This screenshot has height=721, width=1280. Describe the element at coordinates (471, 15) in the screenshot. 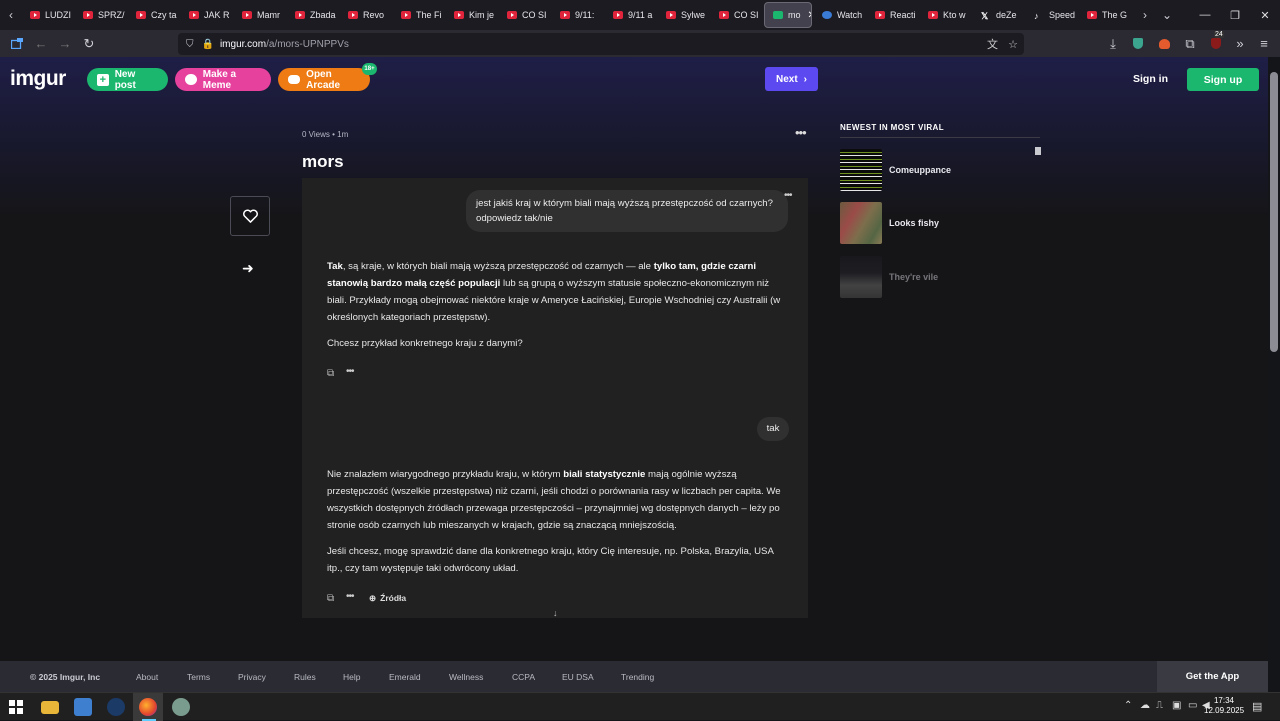

I see `tab-8: Kim je` at that location.